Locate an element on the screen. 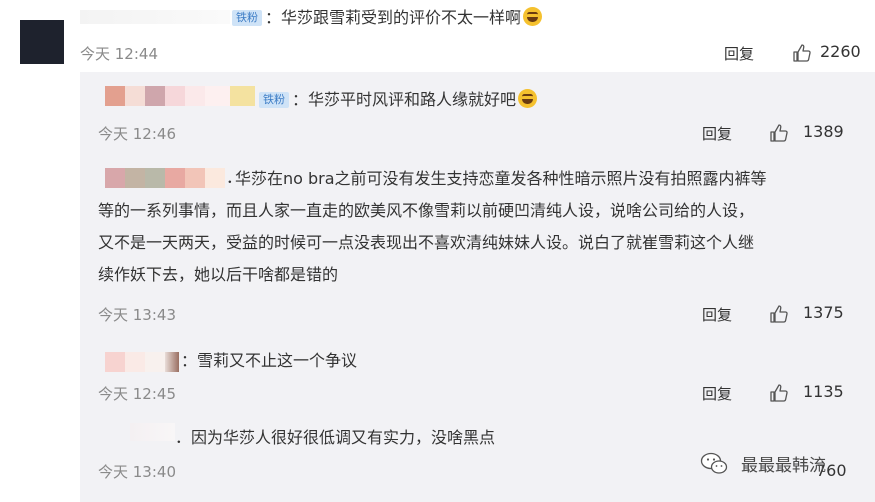 This screenshot has height=502, width=875. like-count: 2260 is located at coordinates (840, 51).